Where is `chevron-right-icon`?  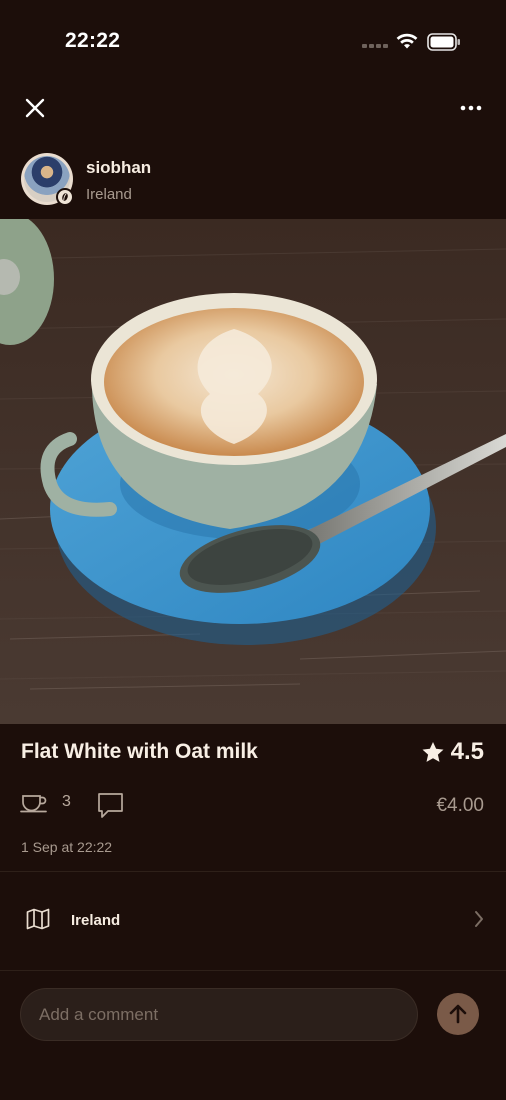
chevron-right-icon is located at coordinates (479, 919).